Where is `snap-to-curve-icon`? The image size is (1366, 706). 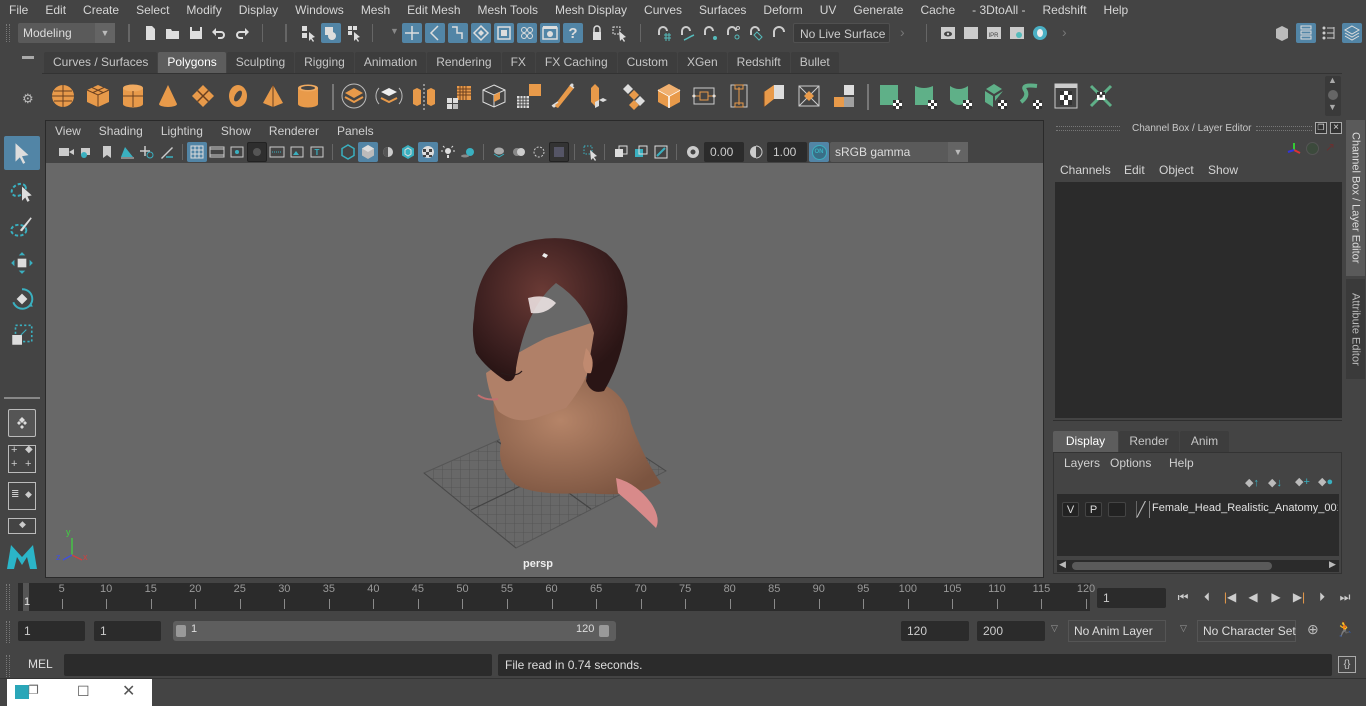 snap-to-curve-icon is located at coordinates (687, 33).